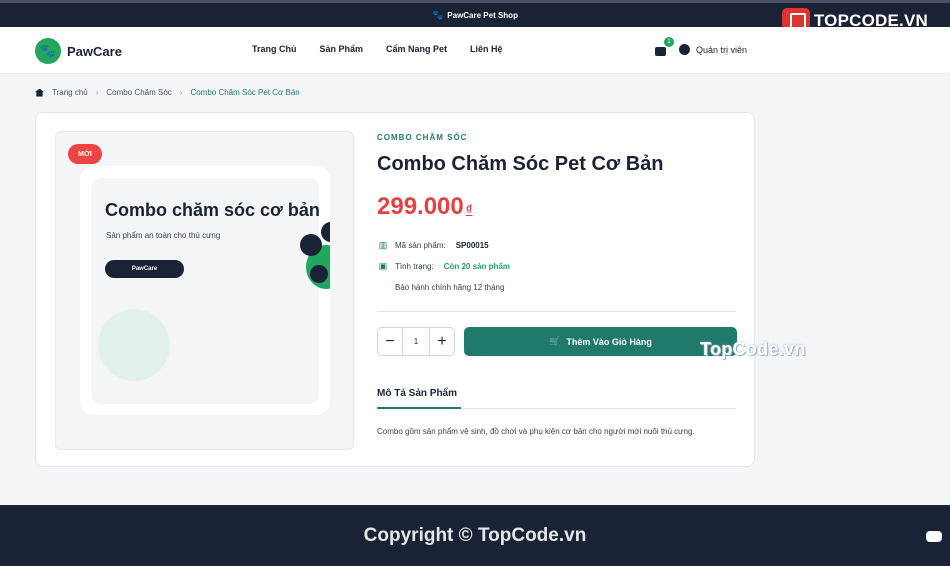  I want to click on sku-value: SP00015, so click(472, 245).